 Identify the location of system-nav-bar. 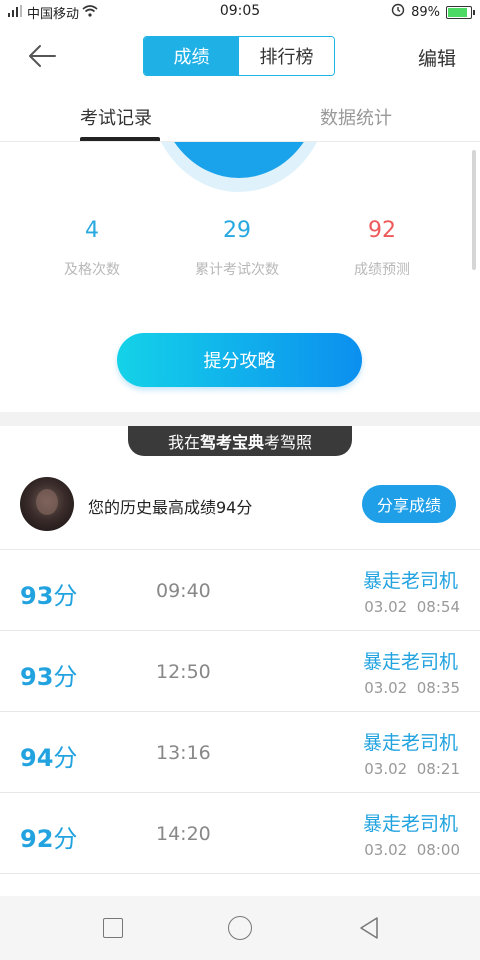
(240, 928).